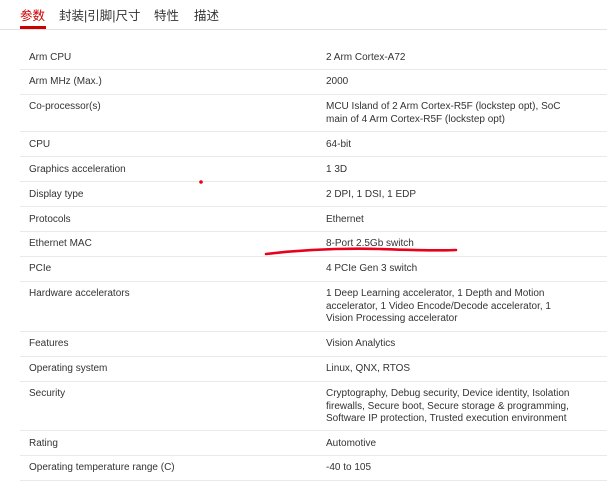 The image size is (607, 481). Describe the element at coordinates (43, 443) in the screenshot. I see `spec-label: Rating` at that location.